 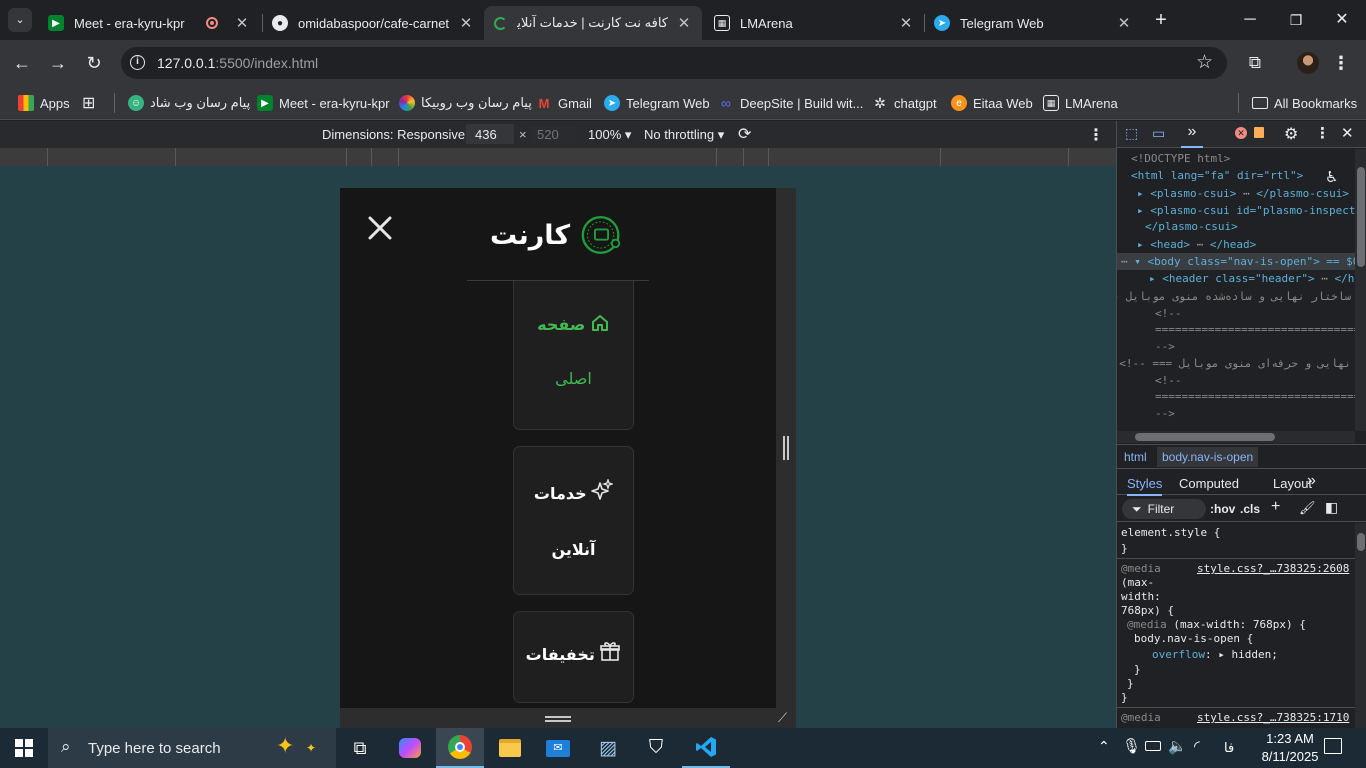 I want to click on tab-search-button: ⌄, so click(x=20, y=20).